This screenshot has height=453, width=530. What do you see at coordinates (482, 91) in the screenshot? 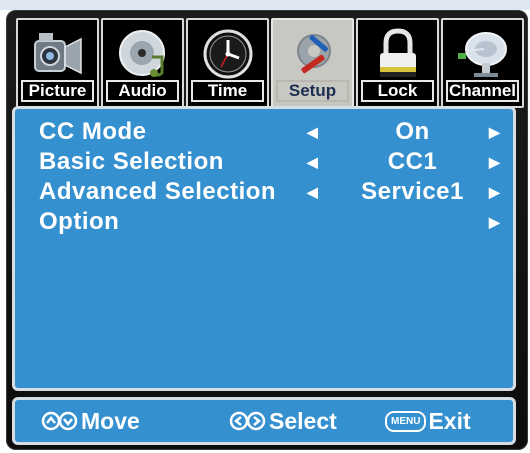
I see `tab-label: Channel` at bounding box center [482, 91].